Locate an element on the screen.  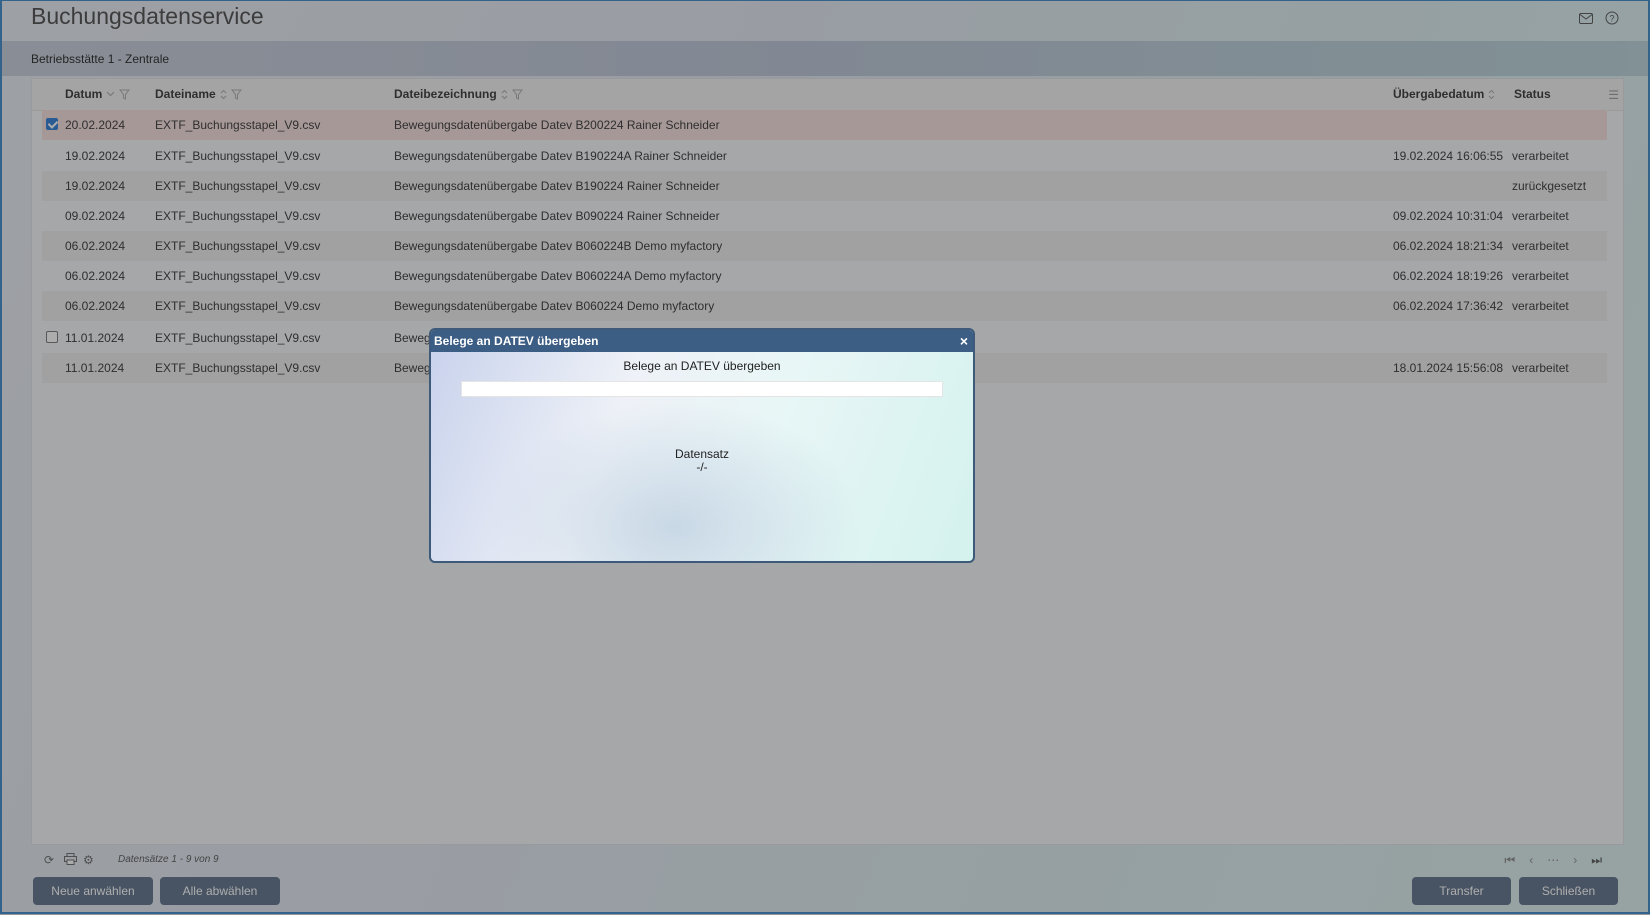
dialog-title: Belege an DATEV übergeben is located at coordinates (516, 341).